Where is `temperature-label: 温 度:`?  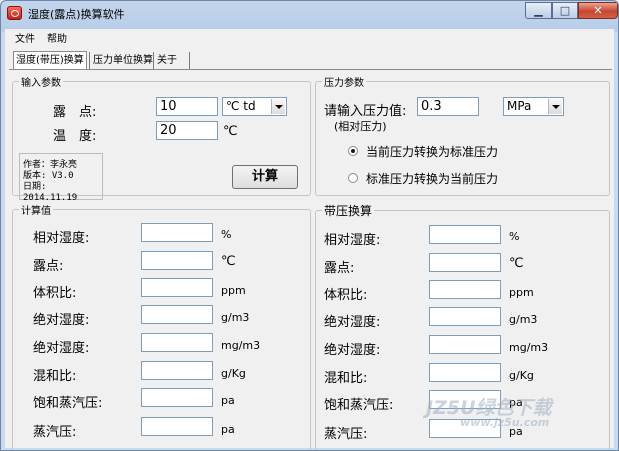
temperature-label: 温 度: is located at coordinates (75, 136).